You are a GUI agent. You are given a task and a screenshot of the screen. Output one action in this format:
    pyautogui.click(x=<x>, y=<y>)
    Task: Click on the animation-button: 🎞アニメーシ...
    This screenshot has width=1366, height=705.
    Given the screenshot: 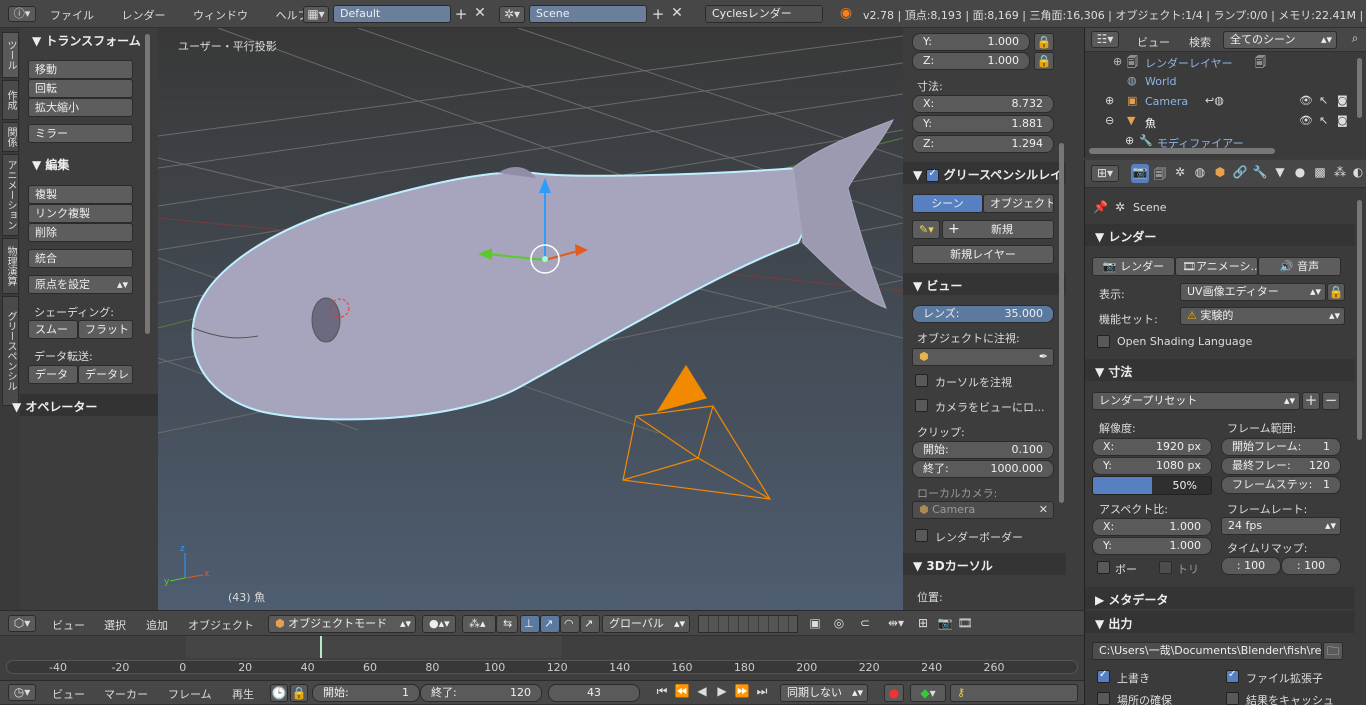 What is the action you would take?
    pyautogui.click(x=1216, y=266)
    